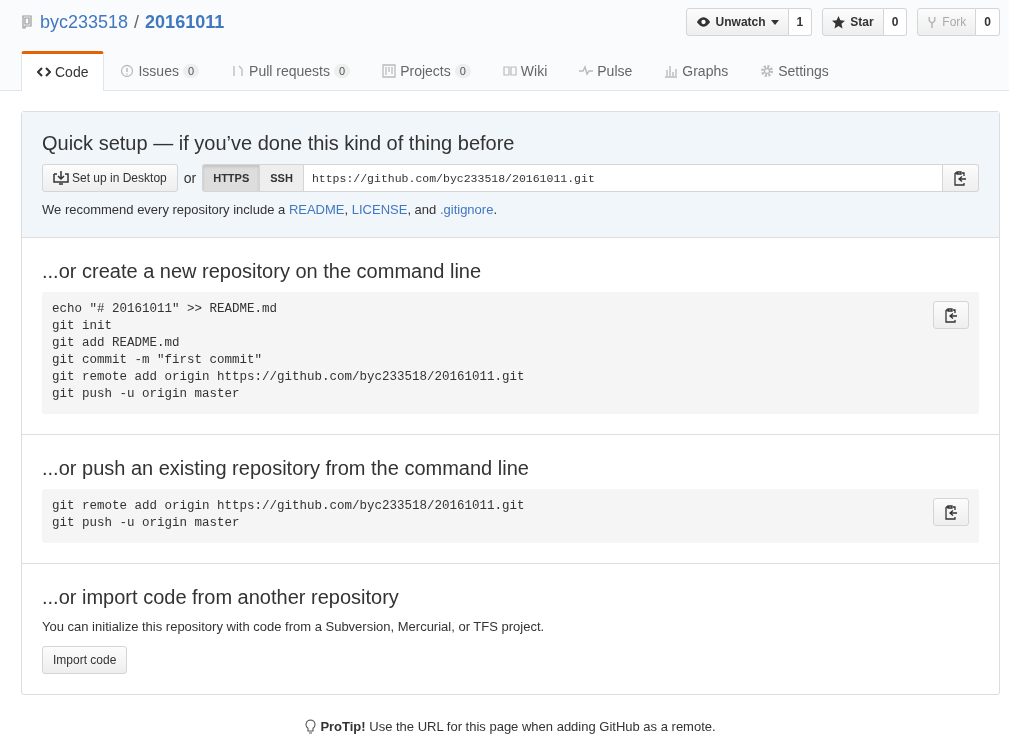 This screenshot has width=1009, height=755. What do you see at coordinates (696, 70) in the screenshot?
I see `repo-tab: Graphs` at bounding box center [696, 70].